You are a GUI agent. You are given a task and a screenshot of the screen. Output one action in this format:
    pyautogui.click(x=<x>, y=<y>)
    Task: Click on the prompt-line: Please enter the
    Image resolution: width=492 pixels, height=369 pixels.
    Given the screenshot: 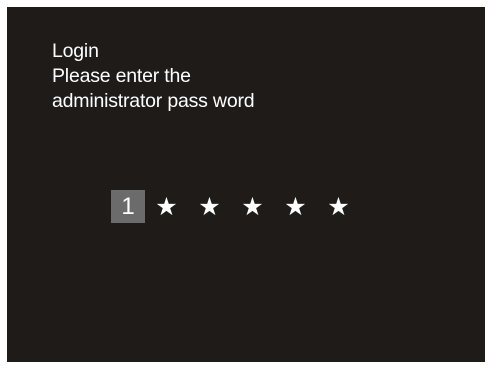 What is the action you would take?
    pyautogui.click(x=121, y=76)
    